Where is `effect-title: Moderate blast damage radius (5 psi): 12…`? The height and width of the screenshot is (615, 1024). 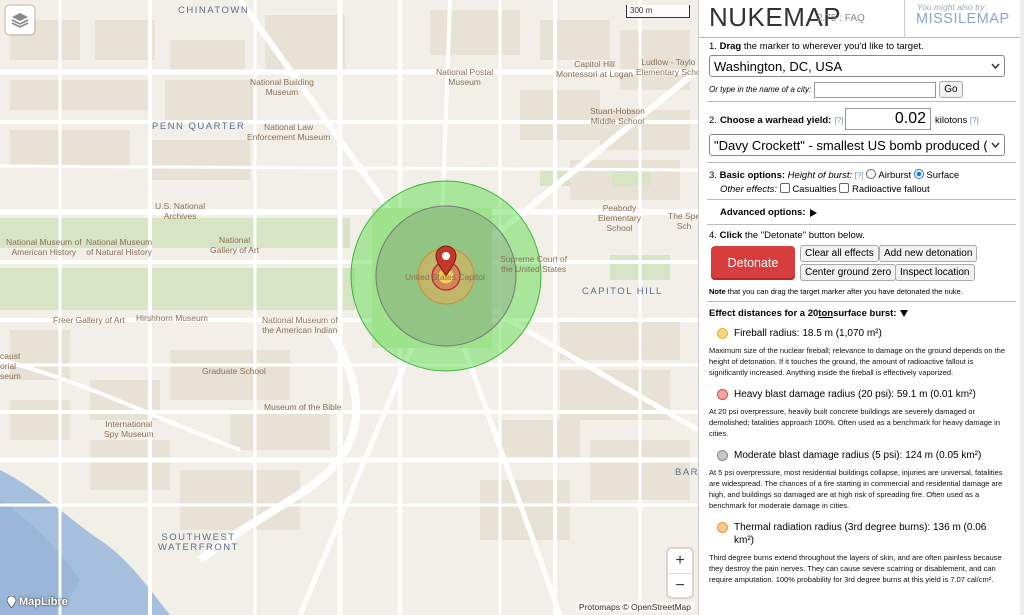 effect-title: Moderate blast damage radius (5 psi): 12… is located at coordinates (858, 455).